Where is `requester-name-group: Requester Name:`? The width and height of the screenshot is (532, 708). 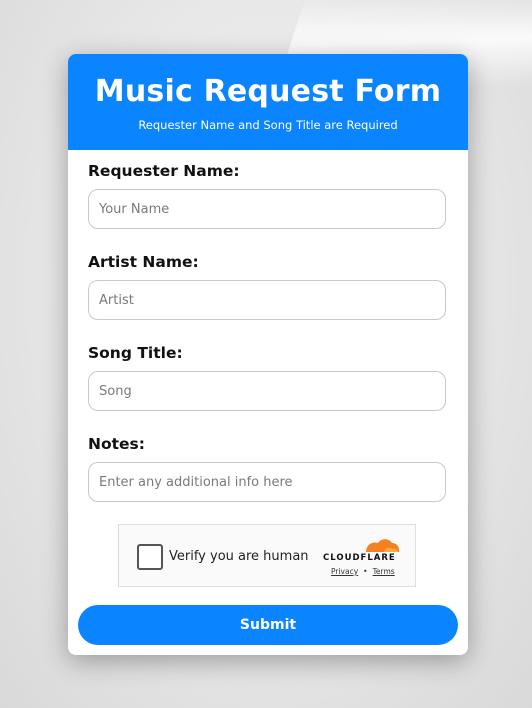 requester-name-group: Requester Name: is located at coordinates (268, 207).